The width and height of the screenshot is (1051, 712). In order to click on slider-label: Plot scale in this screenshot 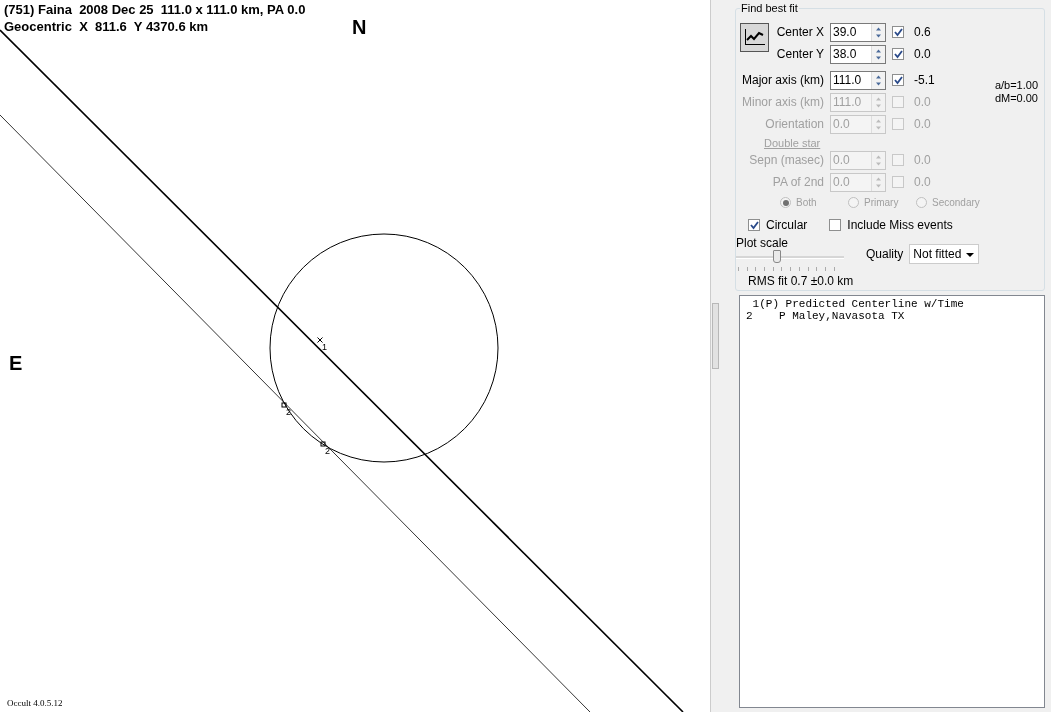, I will do `click(763, 243)`.